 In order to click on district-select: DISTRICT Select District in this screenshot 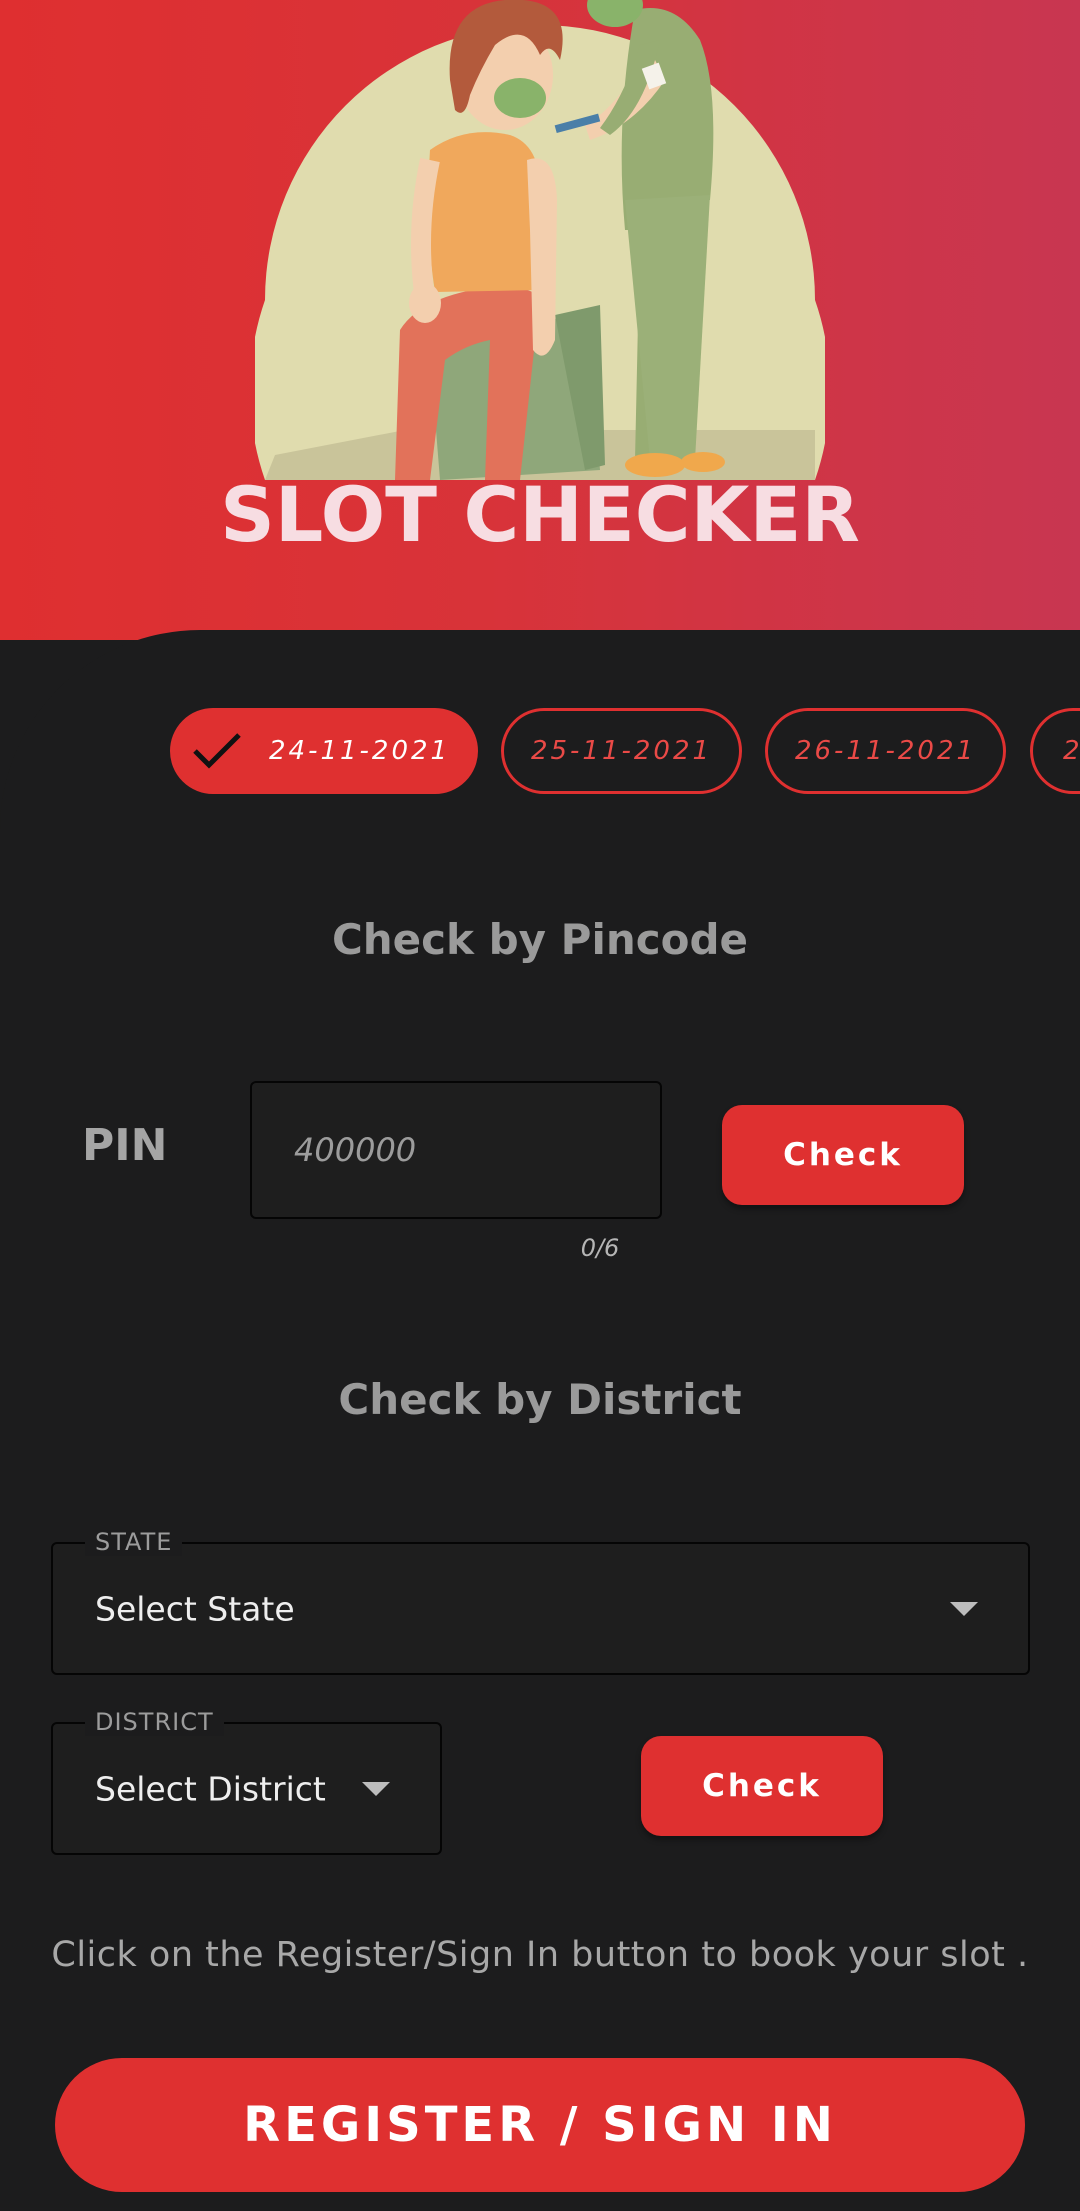, I will do `click(246, 1781)`.